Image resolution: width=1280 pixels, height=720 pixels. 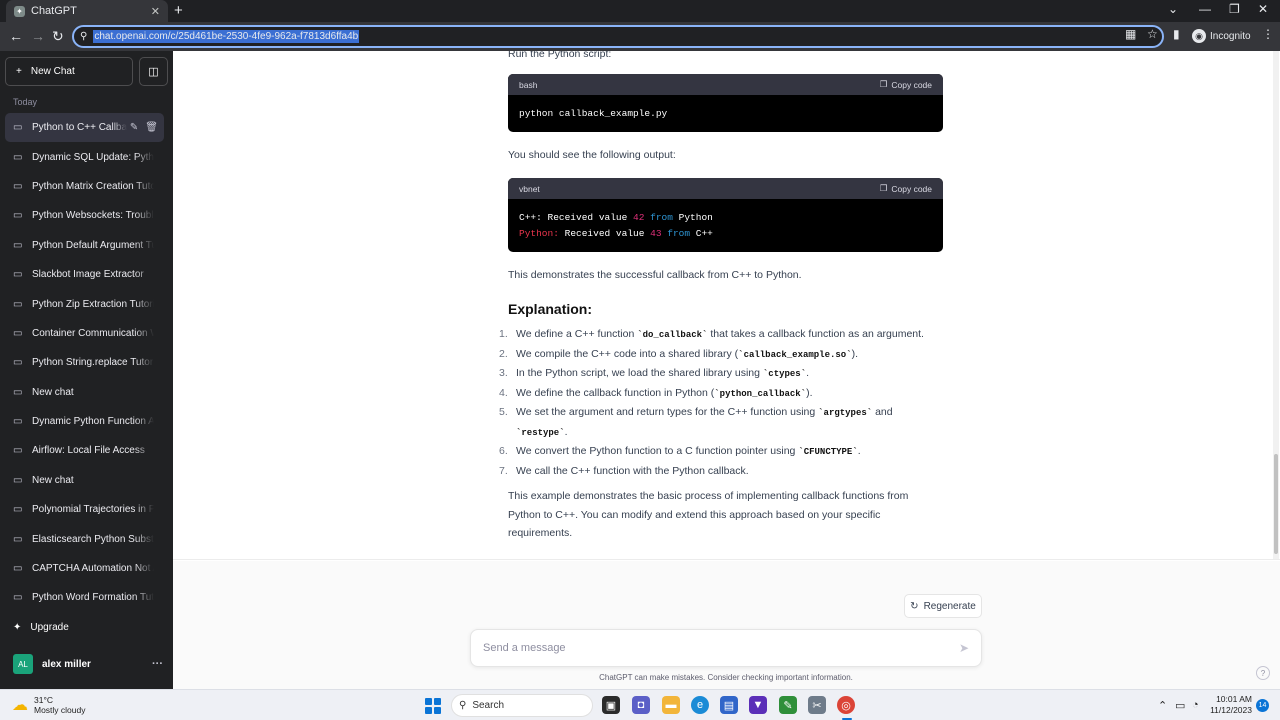 I want to click on teams-chat-icon: ◘, so click(x=641, y=705).